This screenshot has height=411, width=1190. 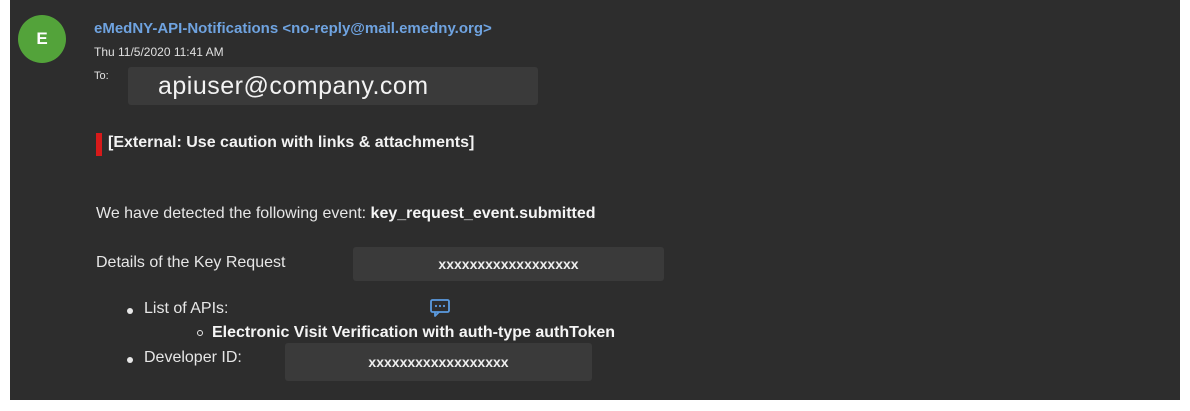 I want to click on developer-id-value: xxxxxxxxxxxxxxxxxx, so click(x=438, y=362).